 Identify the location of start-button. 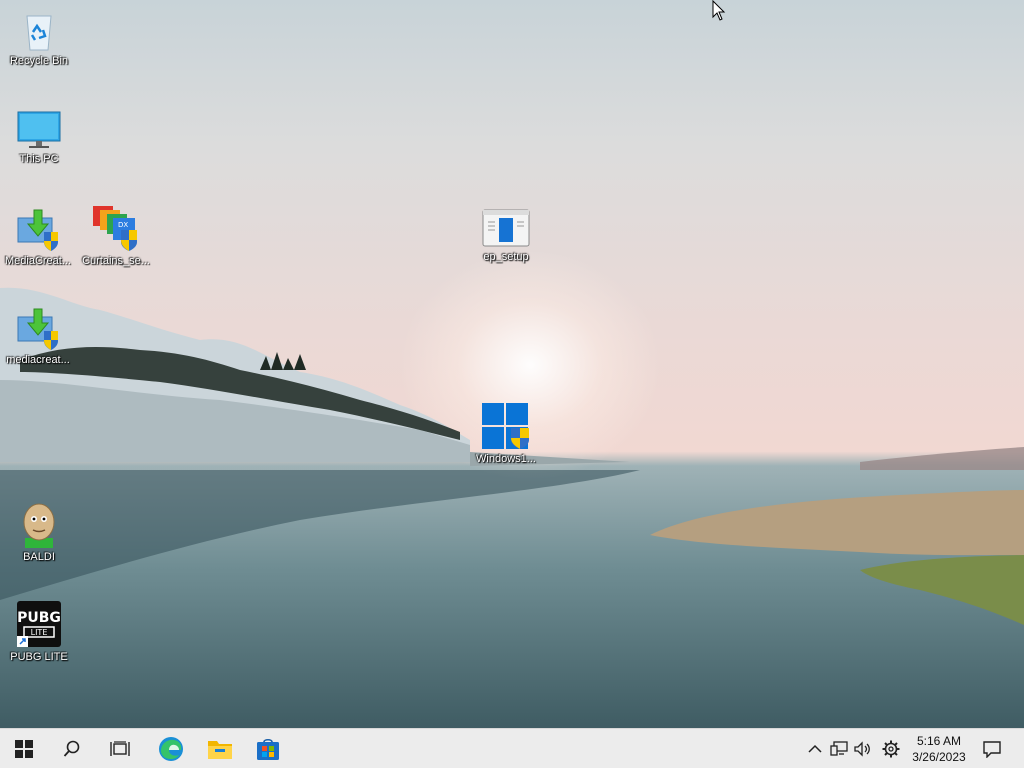
(24, 749).